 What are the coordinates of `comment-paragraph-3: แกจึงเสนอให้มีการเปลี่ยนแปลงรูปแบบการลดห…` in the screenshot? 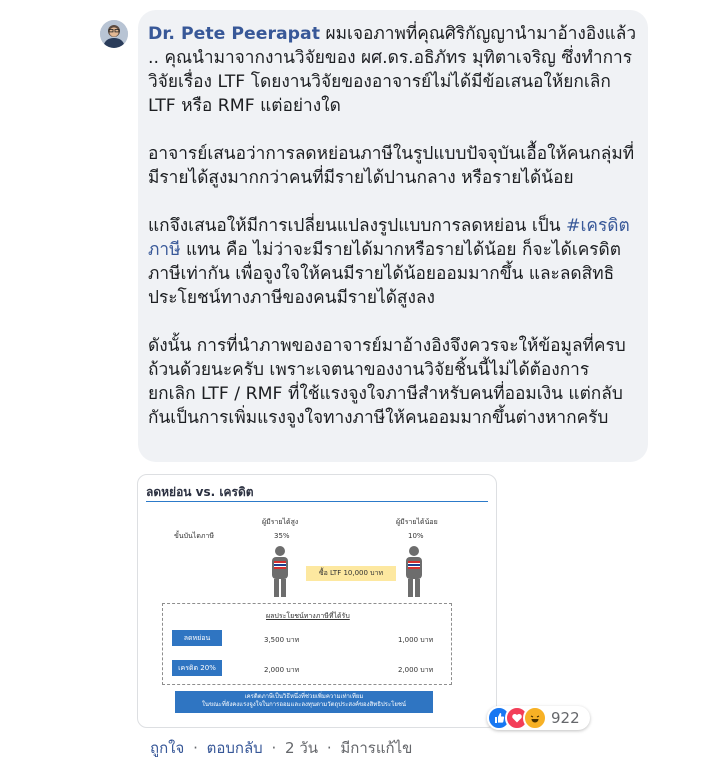 It's located at (394, 262).